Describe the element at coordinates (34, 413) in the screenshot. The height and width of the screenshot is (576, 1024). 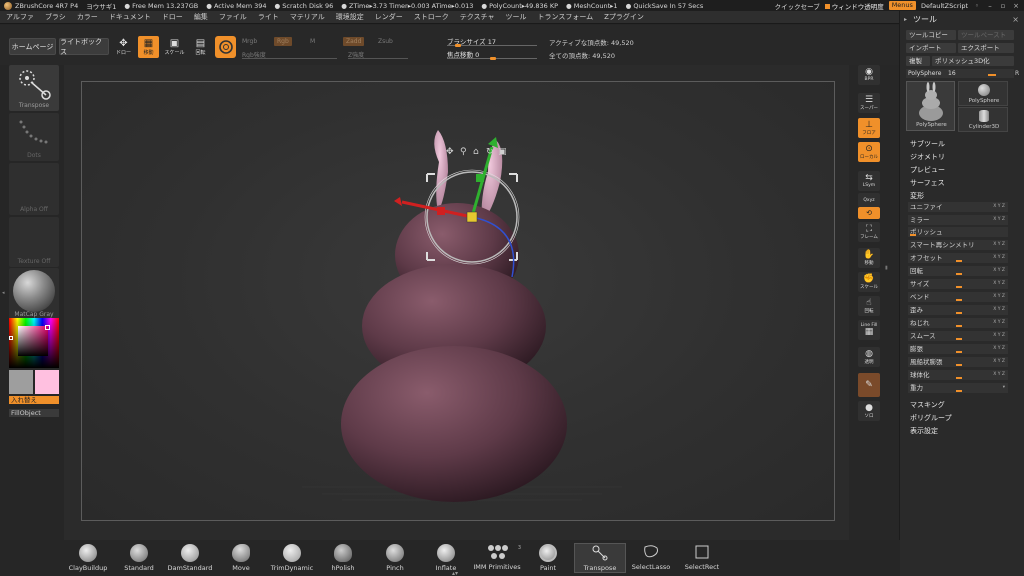
I see `fill-object-button: FillObject` at that location.